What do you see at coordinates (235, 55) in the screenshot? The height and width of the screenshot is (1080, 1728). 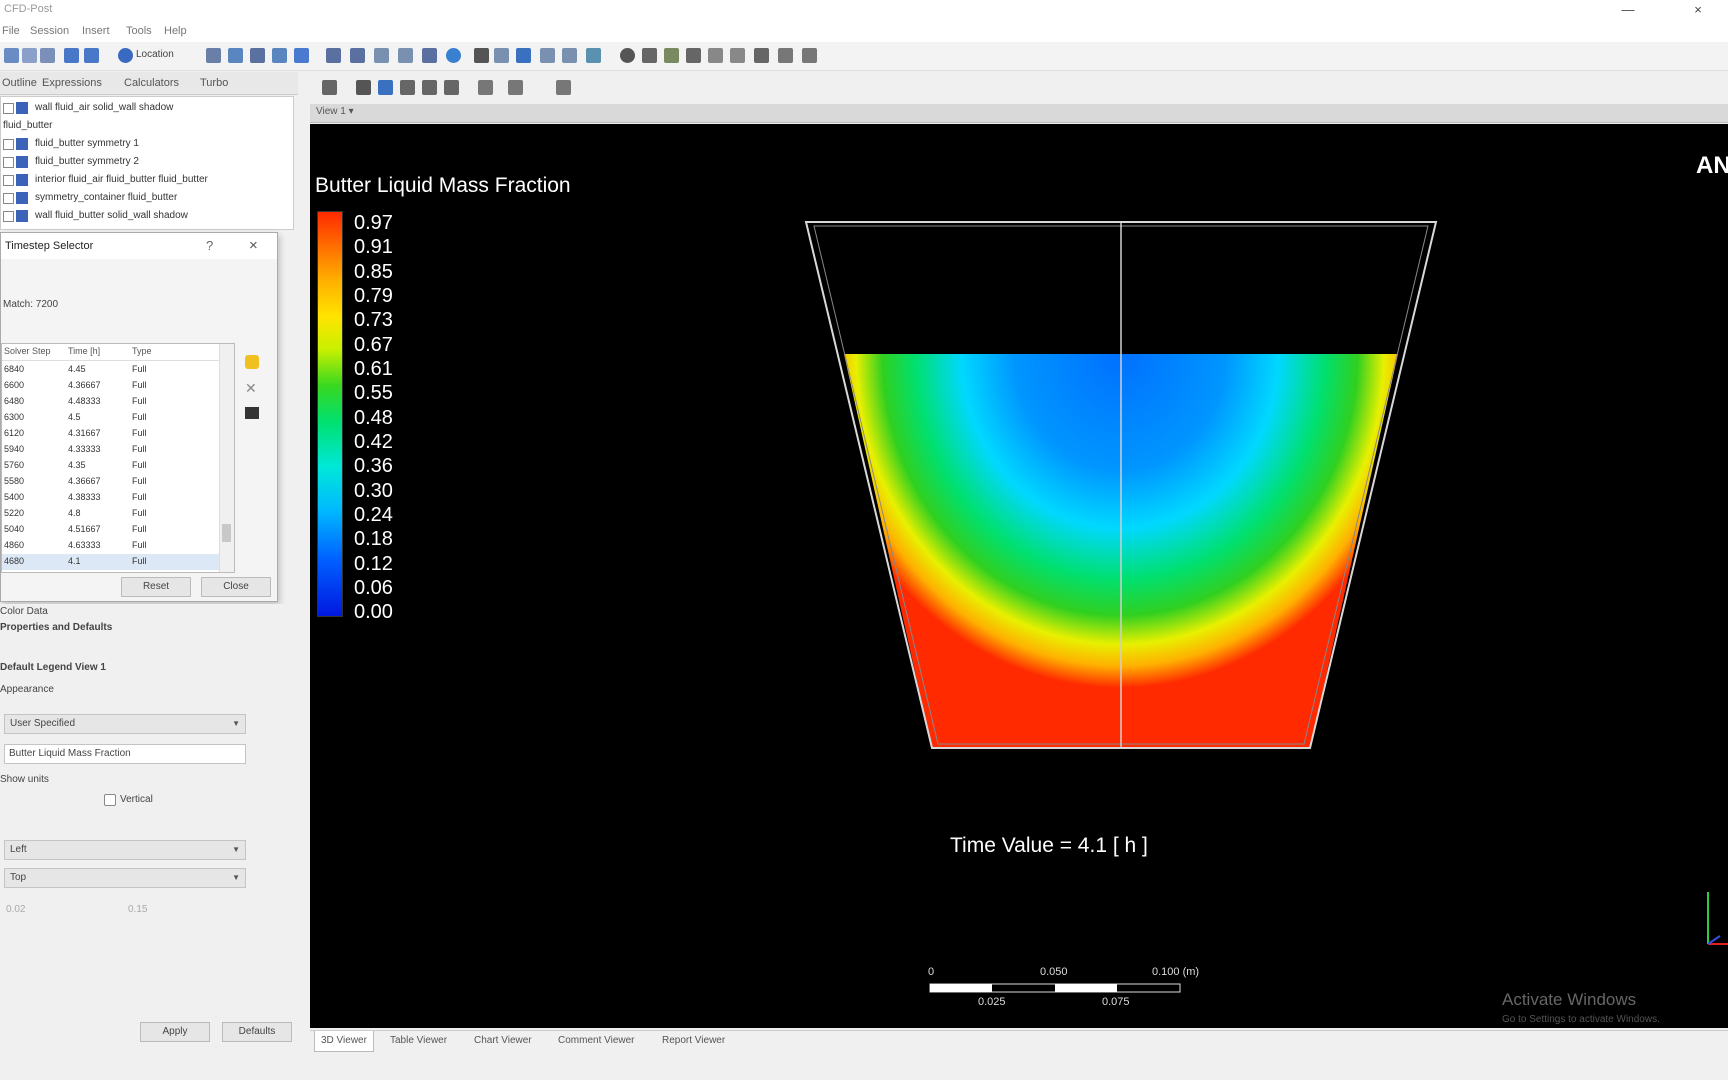 I see `contour-icon` at bounding box center [235, 55].